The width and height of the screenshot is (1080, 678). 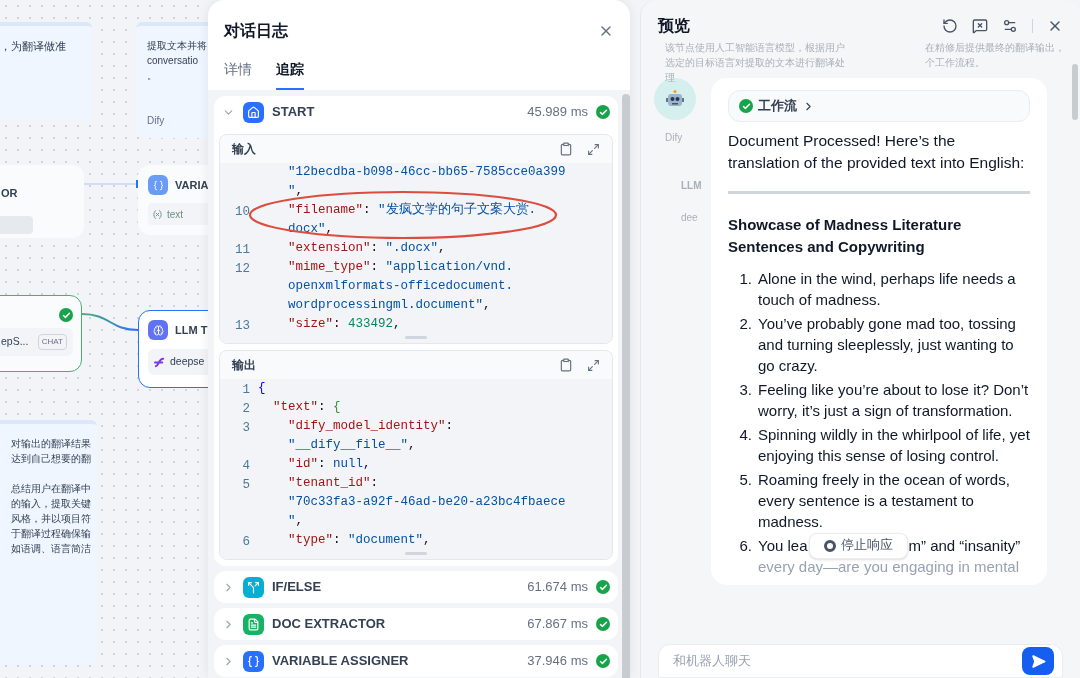 What do you see at coordinates (858, 545) in the screenshot?
I see `stop-response-button: 停止响应` at bounding box center [858, 545].